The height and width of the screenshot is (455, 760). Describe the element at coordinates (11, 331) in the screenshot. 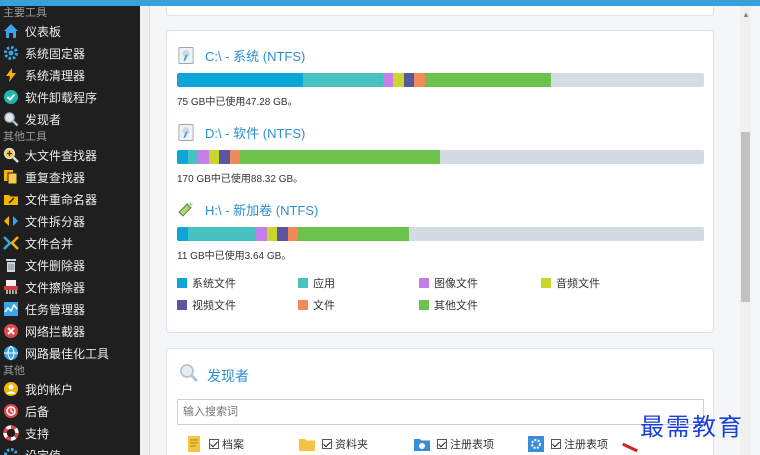

I see `block-icon` at that location.